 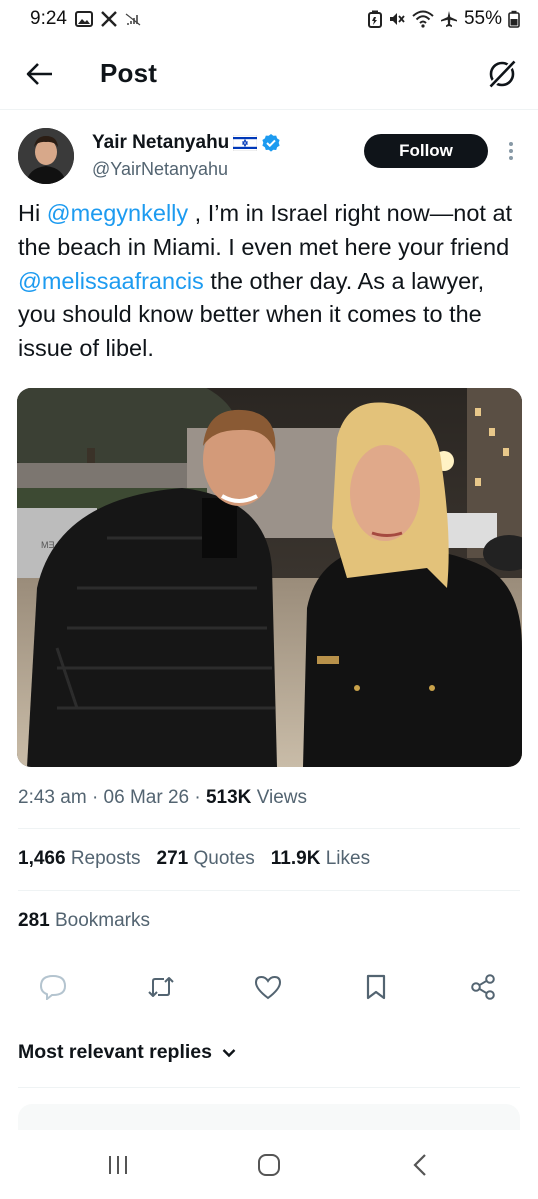 What do you see at coordinates (46, 156) in the screenshot?
I see `avatar` at bounding box center [46, 156].